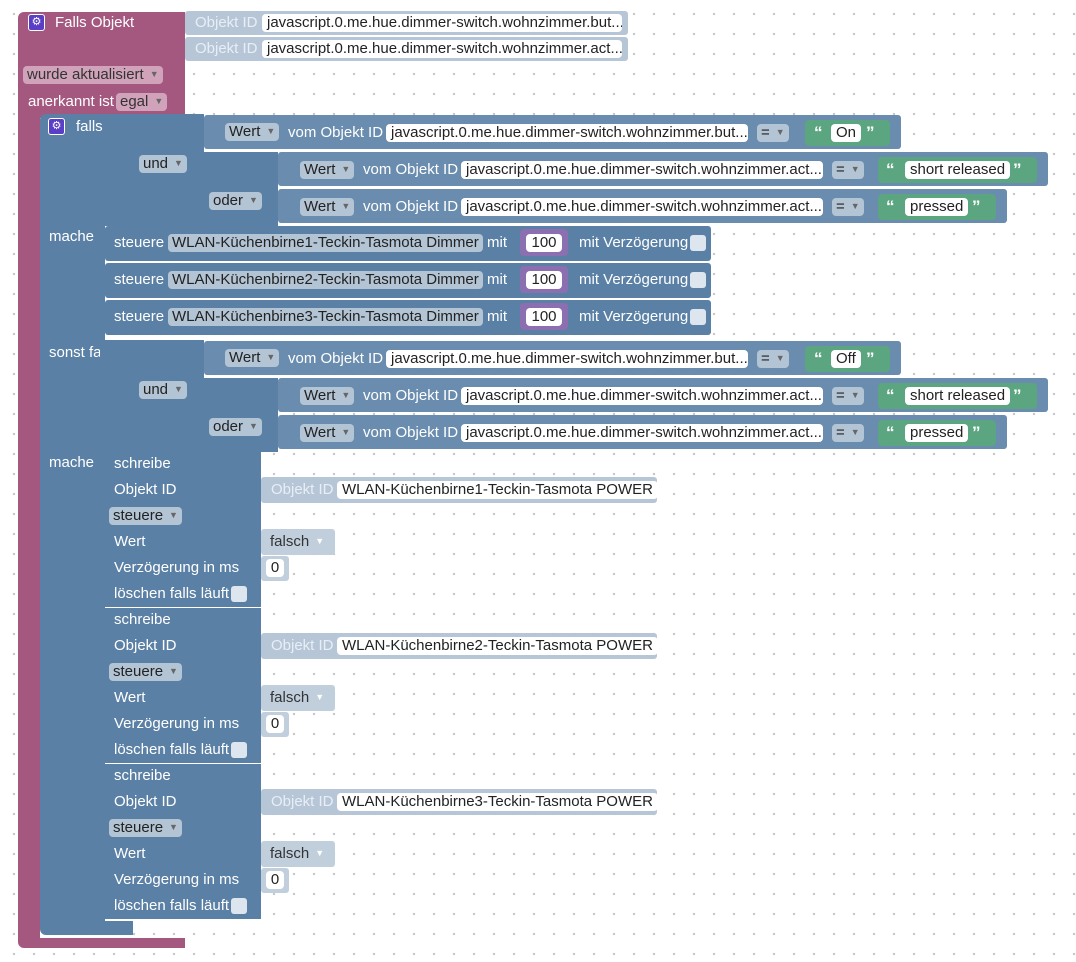 Image resolution: width=1076 pixels, height=962 pixels. What do you see at coordinates (117, 396) in the screenshot?
I see `sonst-falls-row` at bounding box center [117, 396].